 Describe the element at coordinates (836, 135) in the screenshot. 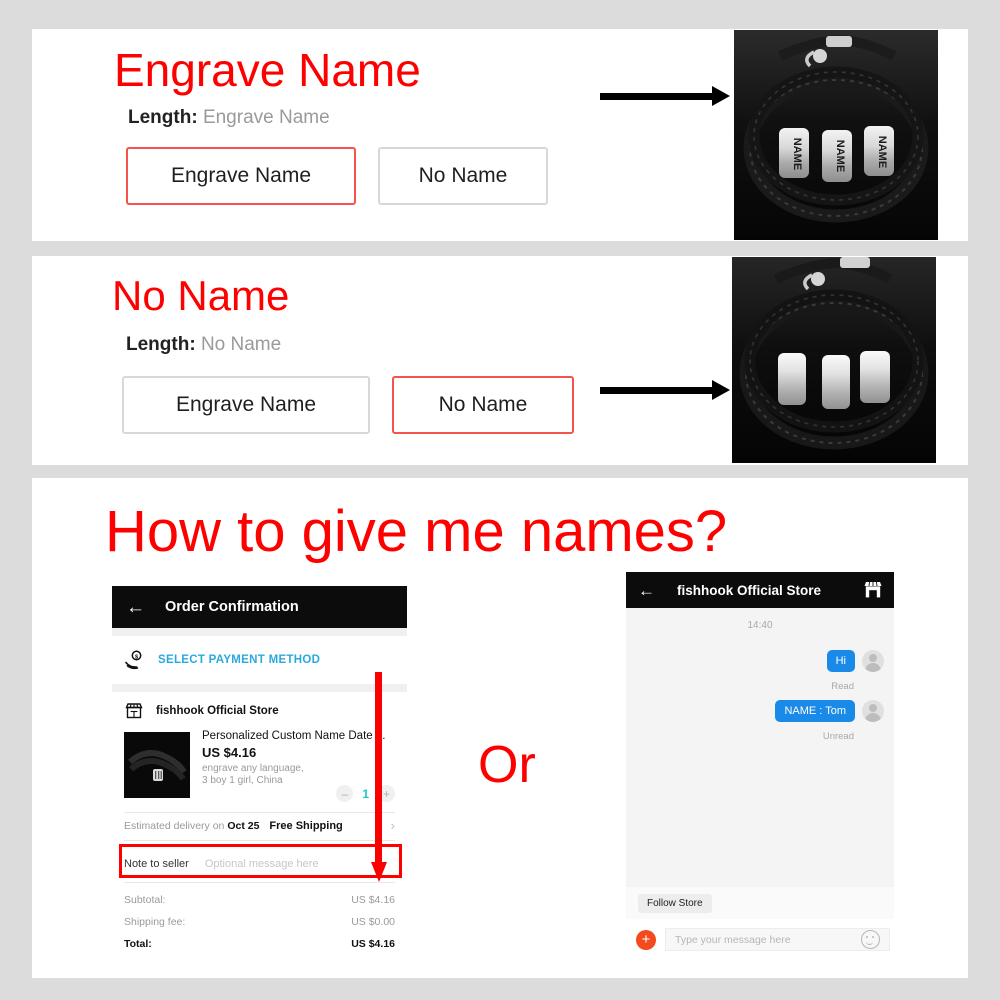

I see `product-photo-engraved: NAME NAME NAME` at that location.